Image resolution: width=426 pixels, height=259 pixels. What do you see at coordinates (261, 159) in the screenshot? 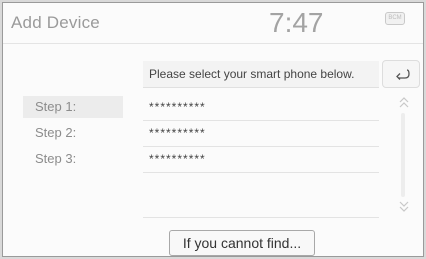
I see `step-3-device: **********` at bounding box center [261, 159].